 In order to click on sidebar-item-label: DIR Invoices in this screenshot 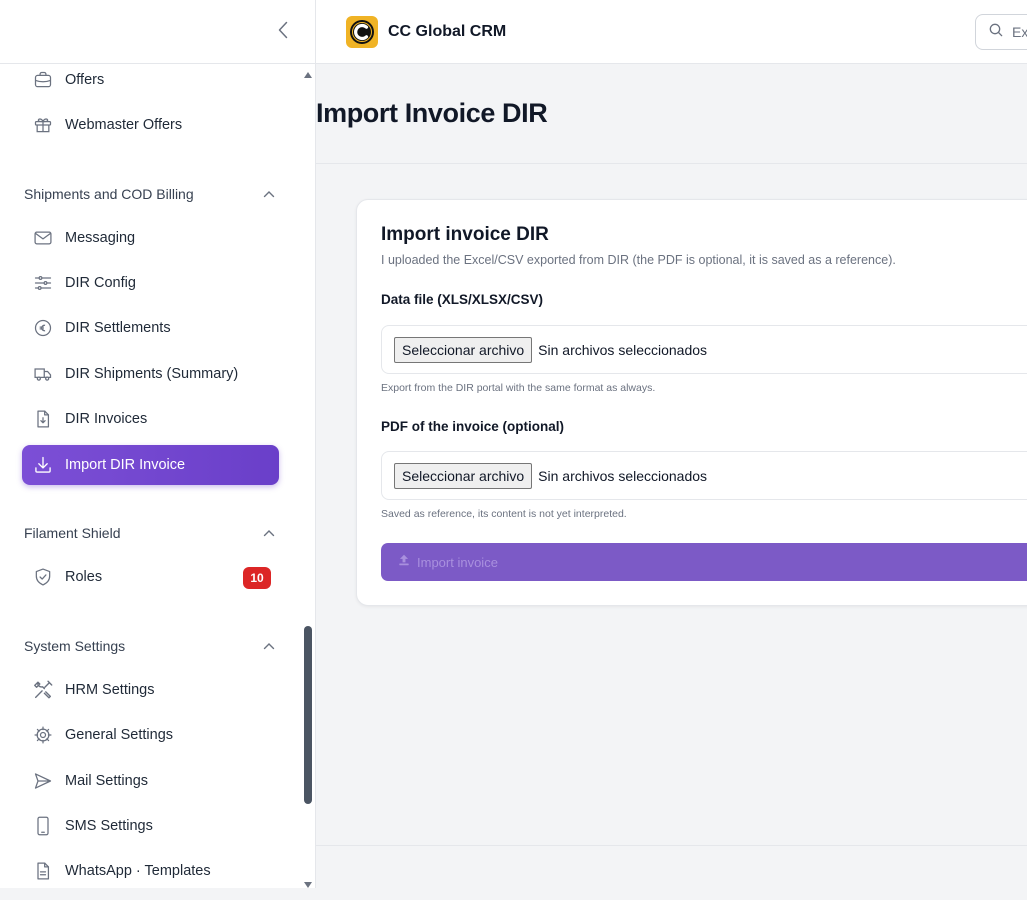, I will do `click(106, 419)`.